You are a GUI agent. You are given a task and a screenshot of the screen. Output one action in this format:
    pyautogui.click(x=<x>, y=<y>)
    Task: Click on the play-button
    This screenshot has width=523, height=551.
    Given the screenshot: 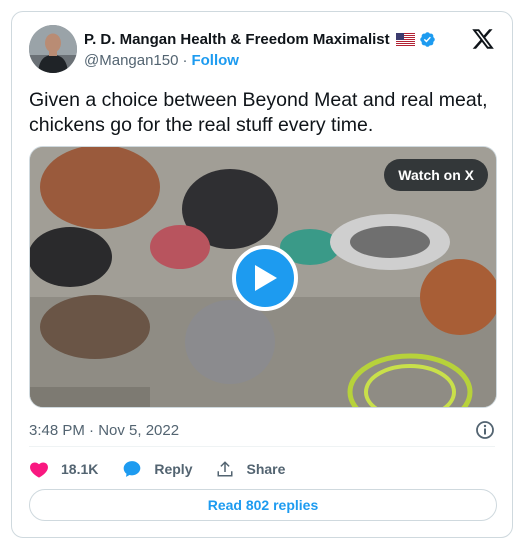 What is the action you would take?
    pyautogui.click(x=265, y=278)
    